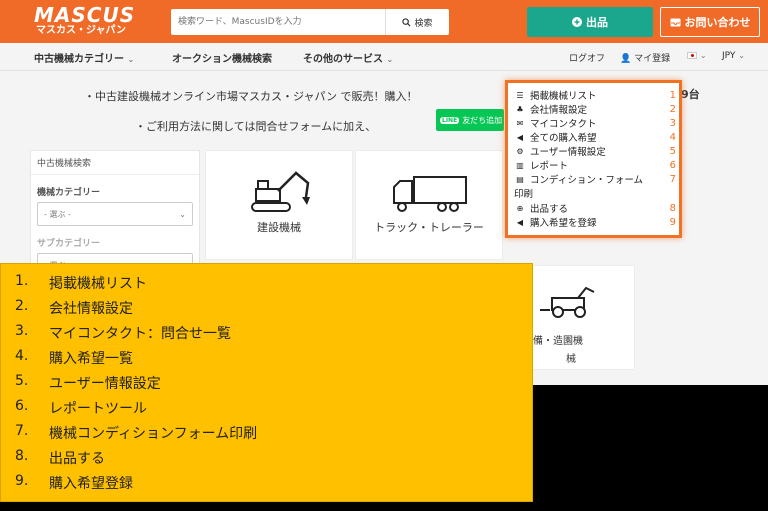 The width and height of the screenshot is (768, 511). Describe the element at coordinates (22, 281) in the screenshot. I see `legend-item-number: 1.` at that location.